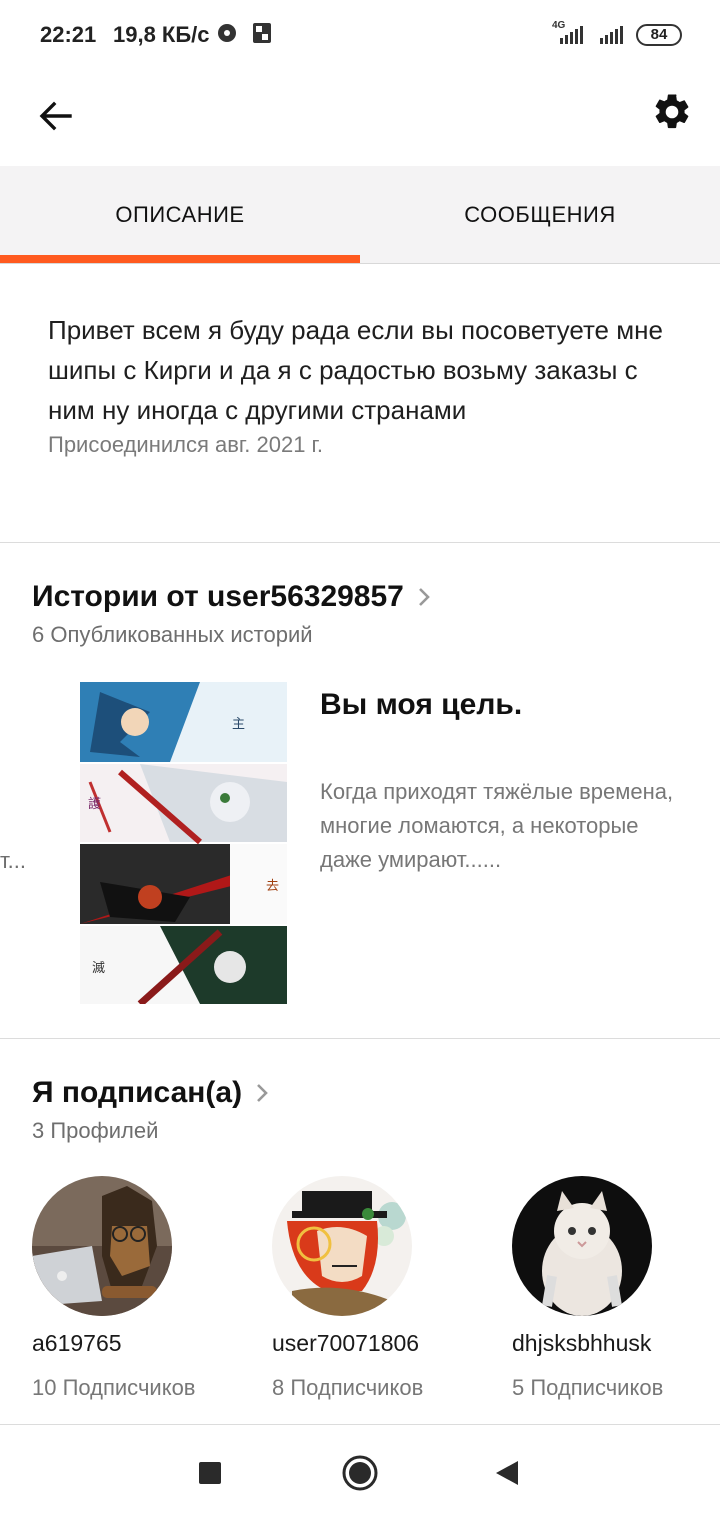 The width and height of the screenshot is (720, 1520). Describe the element at coordinates (68, 34) in the screenshot. I see `status-time: 22:21` at that location.